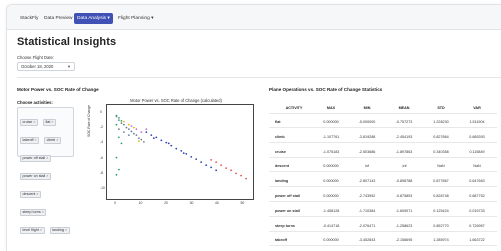  What do you see at coordinates (58, 18) in the screenshot?
I see `nav-item-data-preview: Data Preview` at bounding box center [58, 18].